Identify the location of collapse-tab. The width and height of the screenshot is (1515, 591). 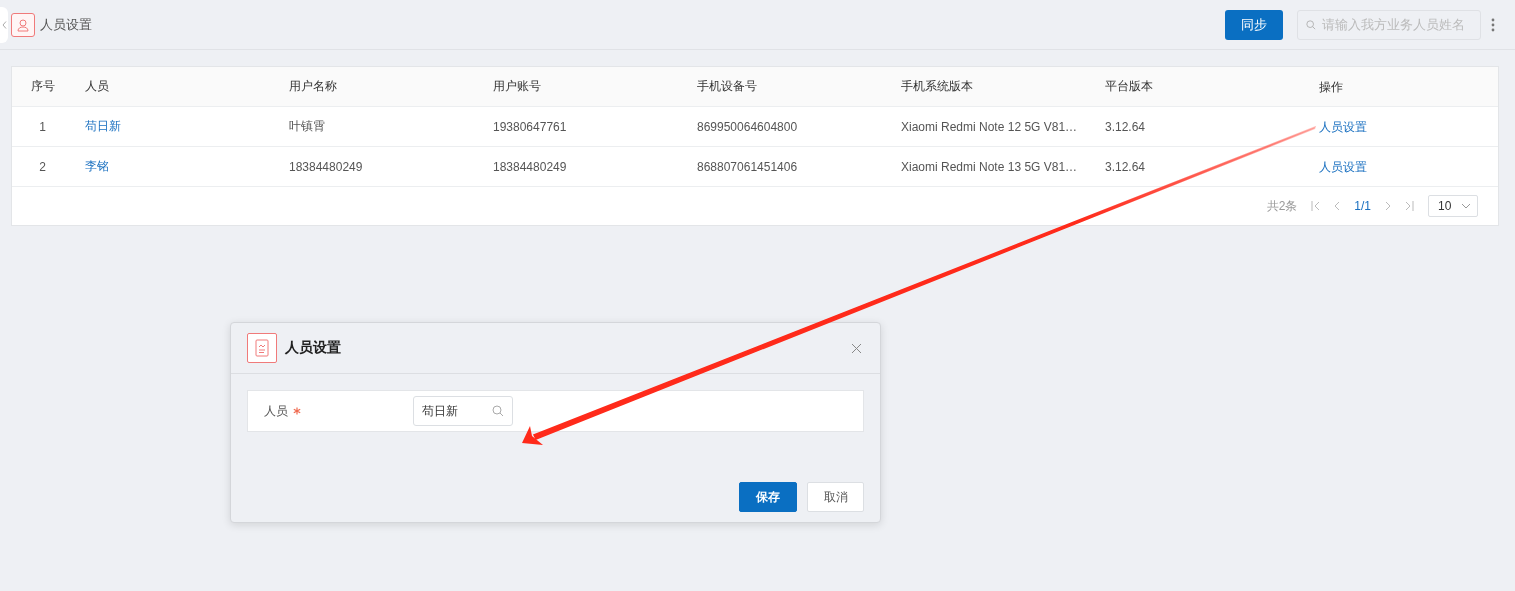
(4, 24).